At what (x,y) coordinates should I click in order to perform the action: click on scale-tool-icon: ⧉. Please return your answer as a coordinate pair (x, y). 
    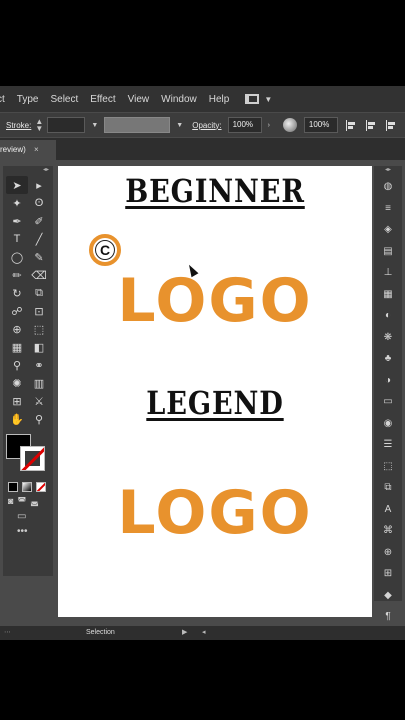
    Looking at the image, I should click on (39, 293).